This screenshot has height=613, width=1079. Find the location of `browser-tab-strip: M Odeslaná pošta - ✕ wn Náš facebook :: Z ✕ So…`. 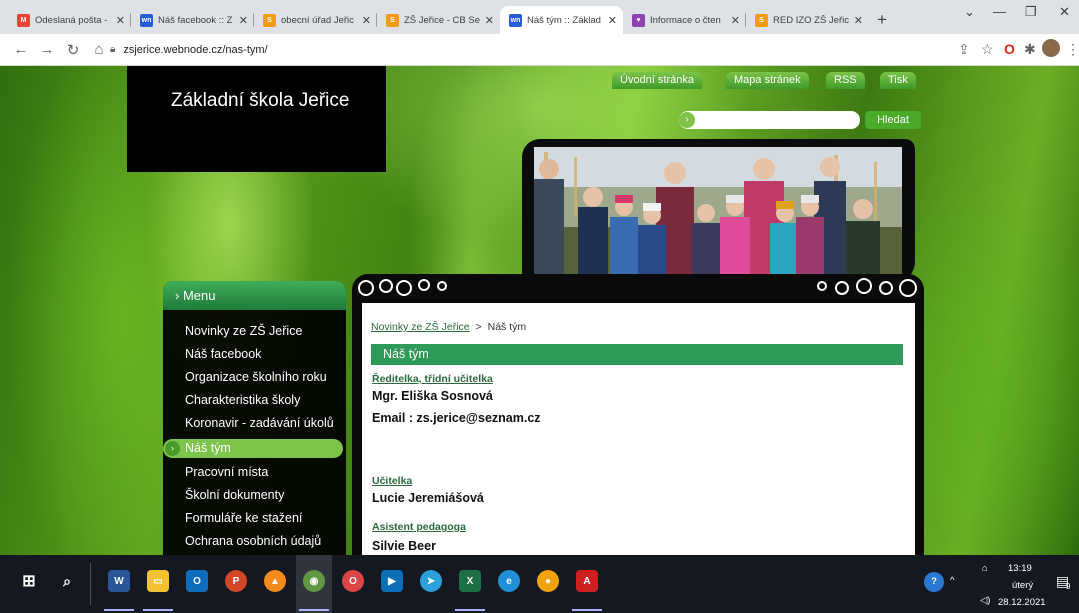

browser-tab-strip: M Odeslaná pošta - ✕ wn Náš facebook :: Z ✕ So… is located at coordinates (539, 17).